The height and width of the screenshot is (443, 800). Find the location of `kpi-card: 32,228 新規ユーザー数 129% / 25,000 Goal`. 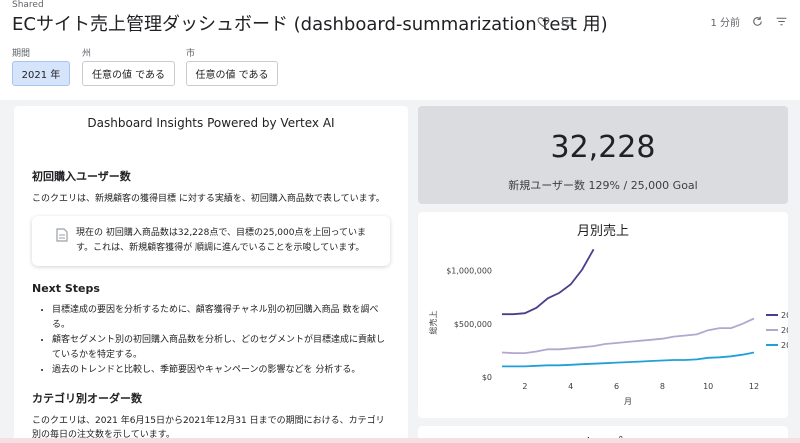

kpi-card: 32,228 新規ユーザー数 129% / 25,000 Goal is located at coordinates (603, 155).